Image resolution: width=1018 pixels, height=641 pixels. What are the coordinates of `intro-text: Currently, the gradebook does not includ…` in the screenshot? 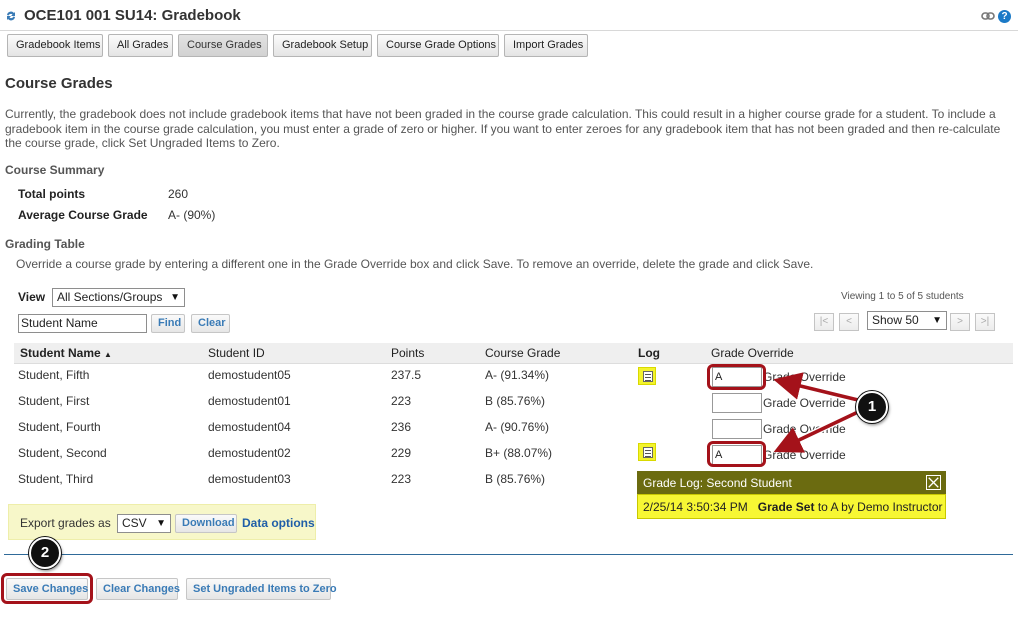 It's located at (503, 128).